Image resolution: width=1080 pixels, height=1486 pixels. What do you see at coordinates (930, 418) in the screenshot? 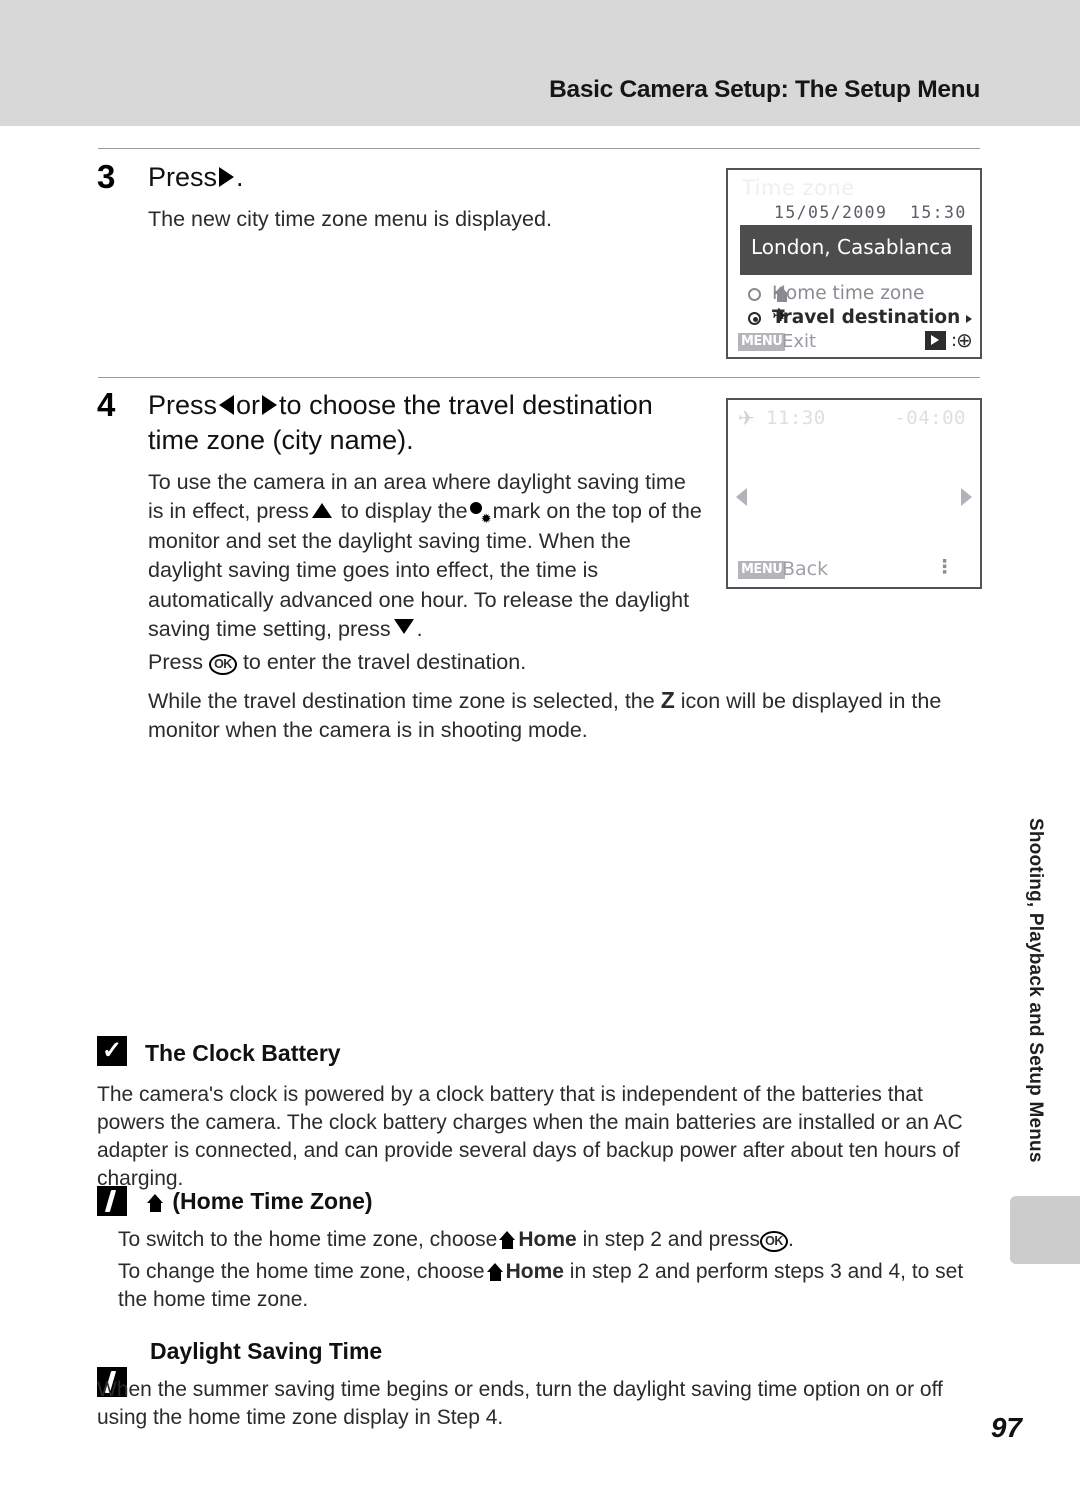
I see `lcd-utc-offset: -04:00` at bounding box center [930, 418].